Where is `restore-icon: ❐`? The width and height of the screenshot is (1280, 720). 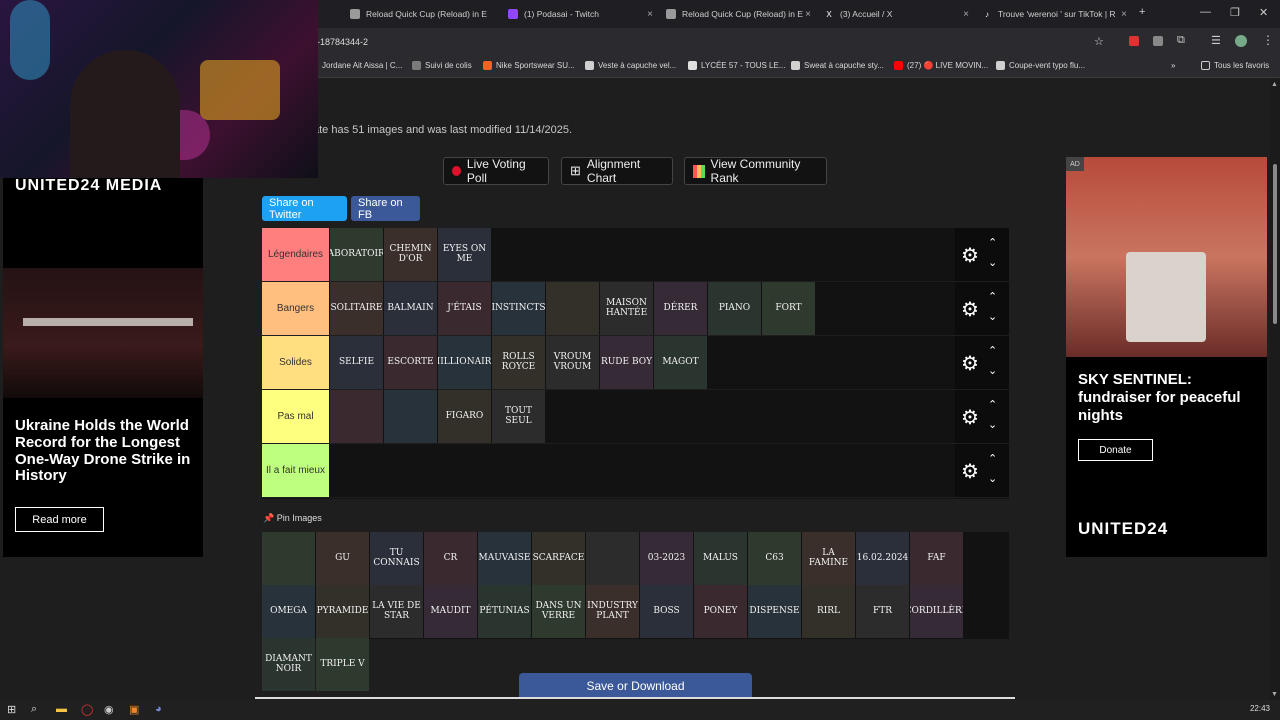
restore-icon: ❐ is located at coordinates (1235, 12).